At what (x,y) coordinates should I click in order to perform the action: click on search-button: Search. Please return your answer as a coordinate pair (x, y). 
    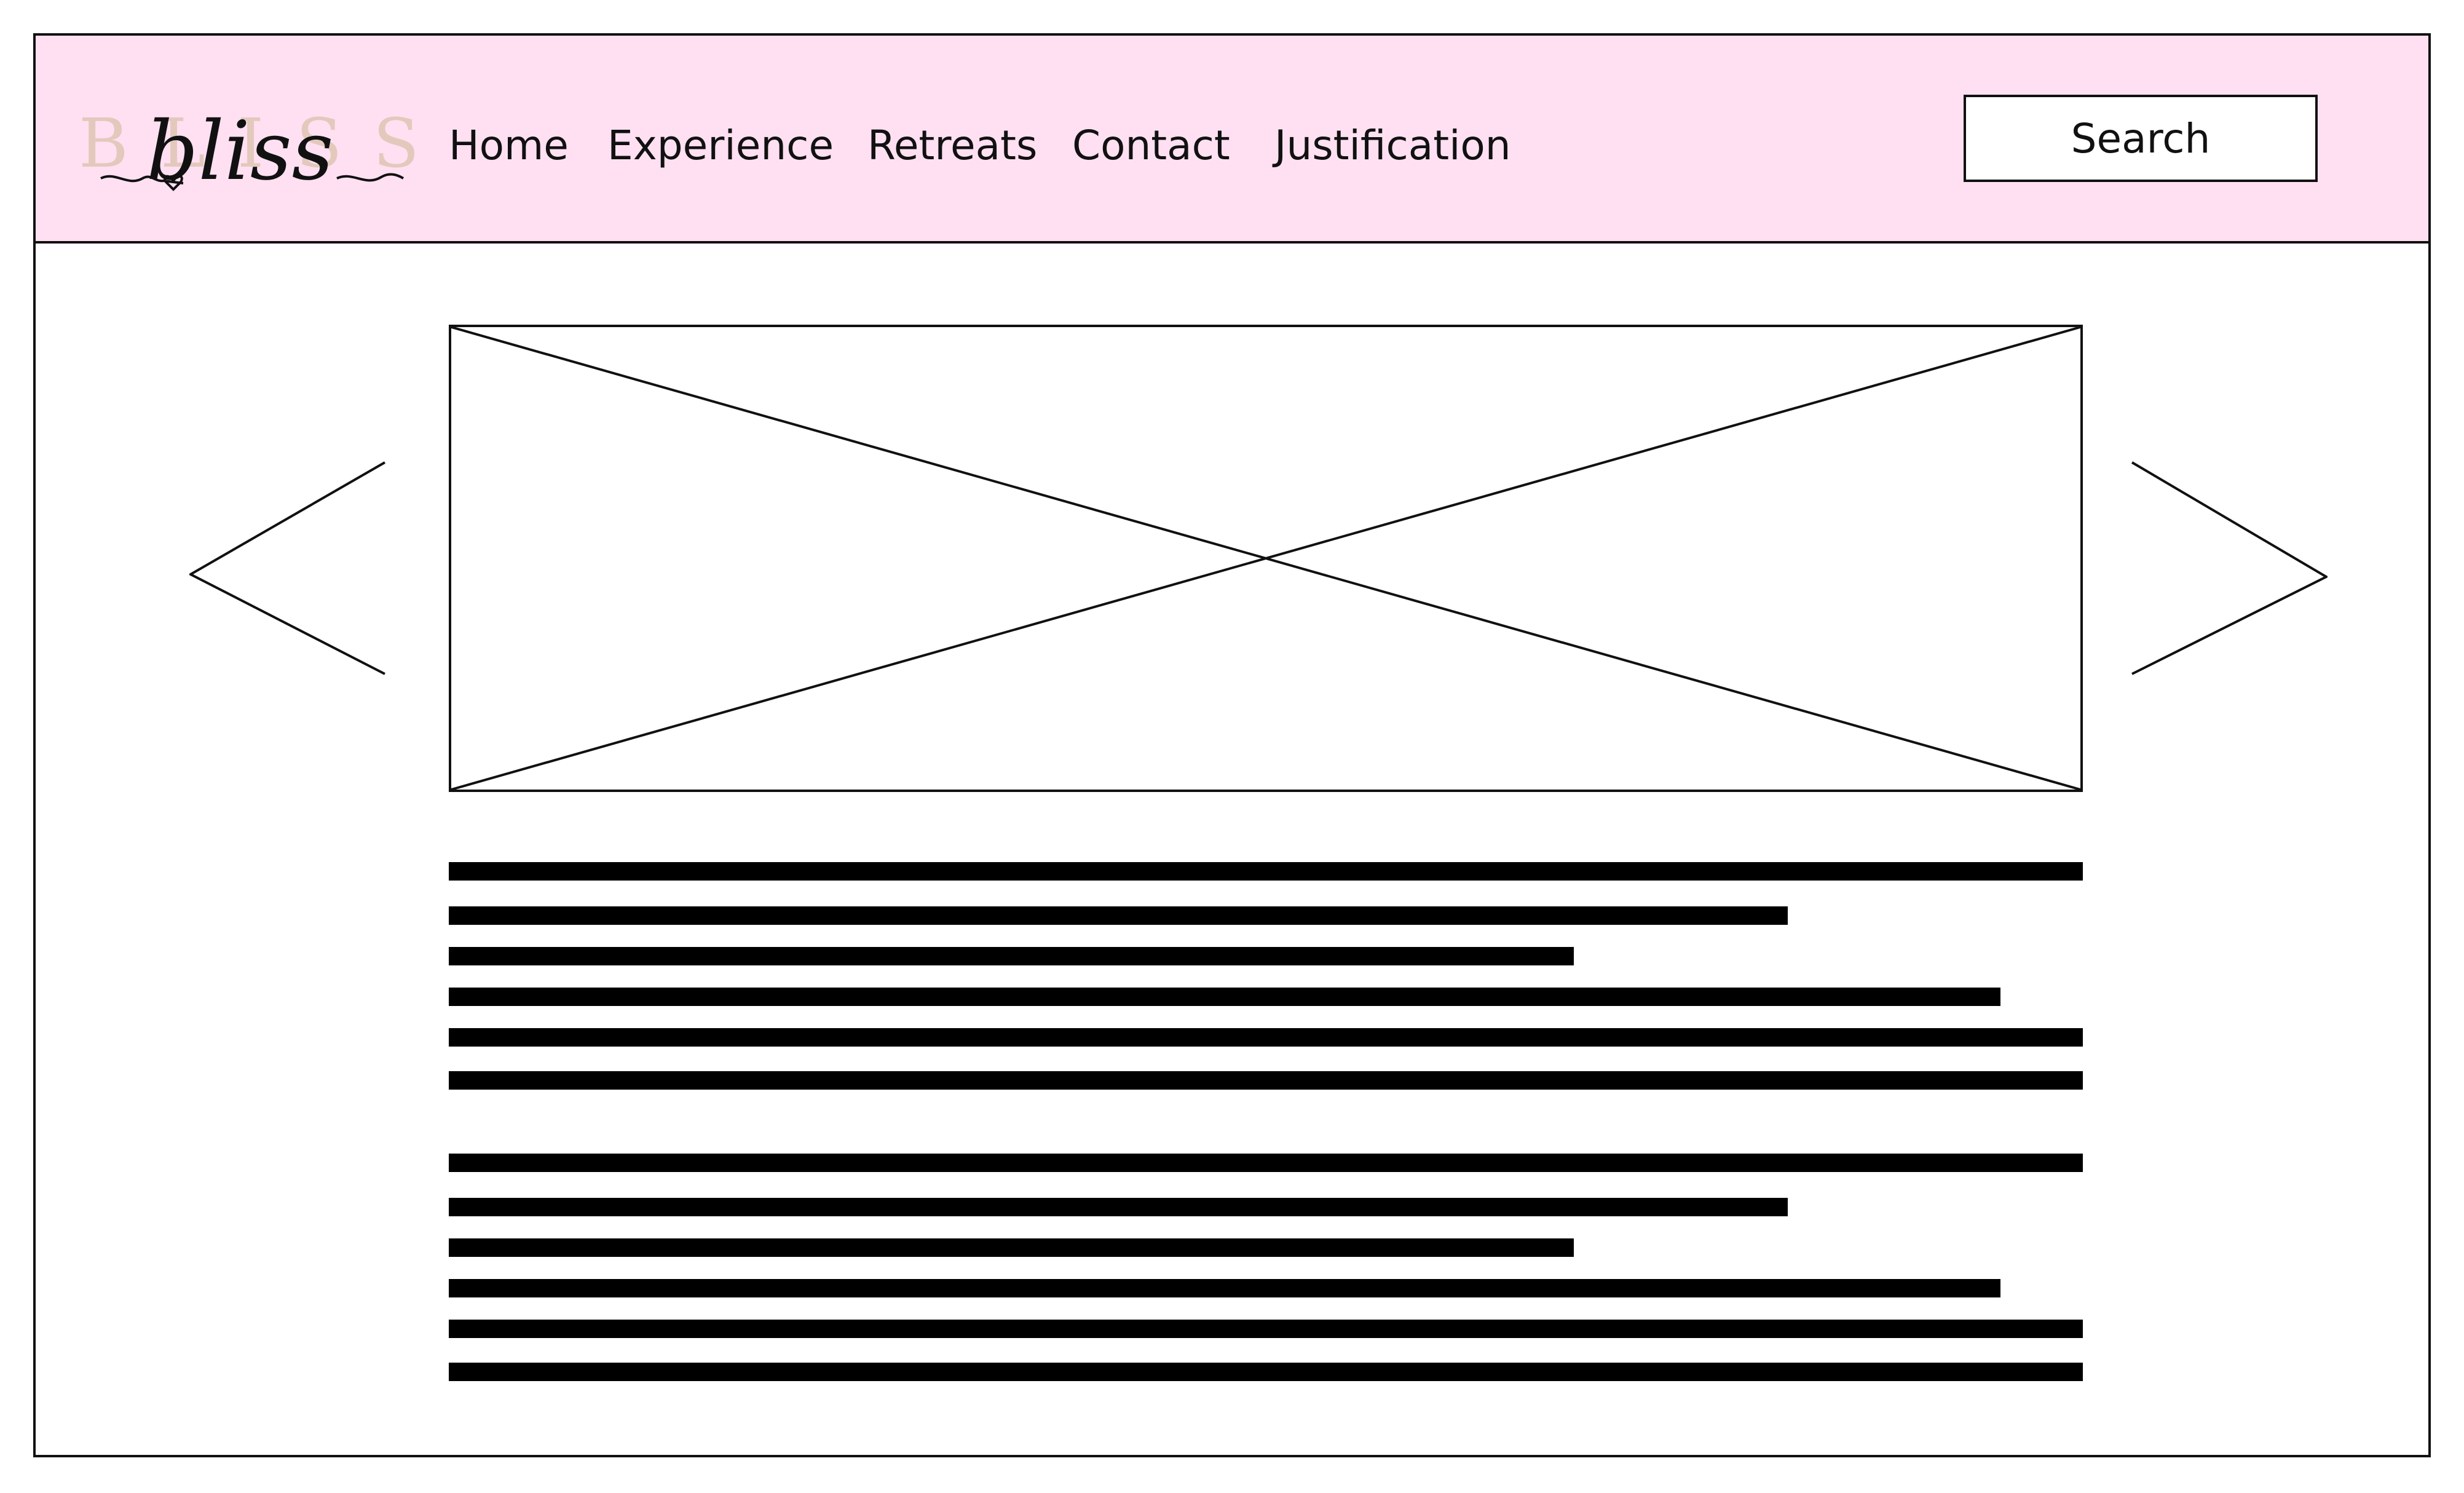
    Looking at the image, I should click on (2141, 138).